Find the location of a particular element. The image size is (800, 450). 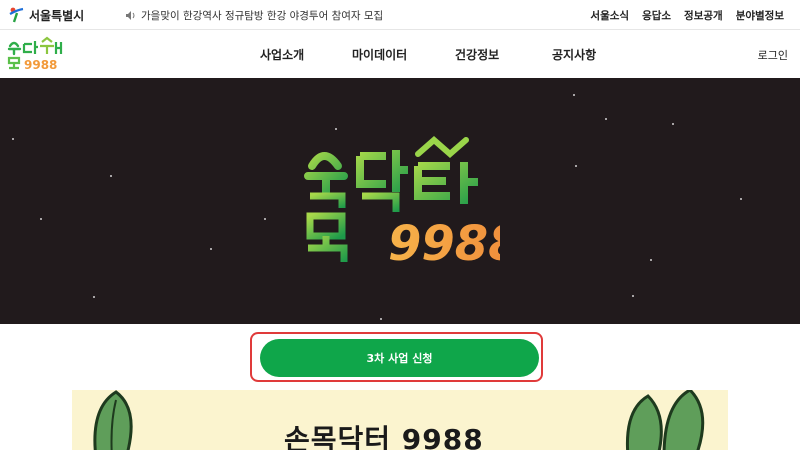

cta-highlight-frame: 3차 사업 신청 is located at coordinates (396, 357).